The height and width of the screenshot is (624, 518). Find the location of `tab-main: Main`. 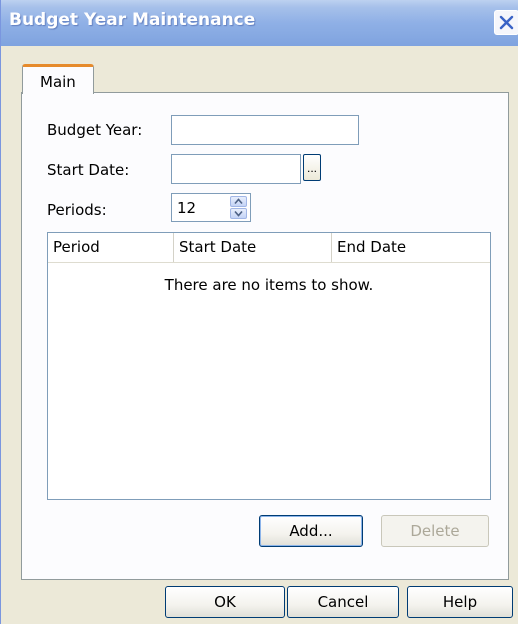

tab-main: Main is located at coordinates (58, 79).